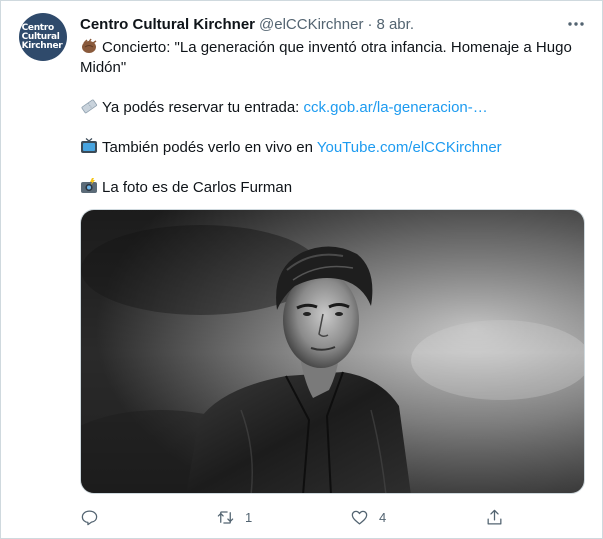  I want to click on like-button: 4, so click(368, 517).